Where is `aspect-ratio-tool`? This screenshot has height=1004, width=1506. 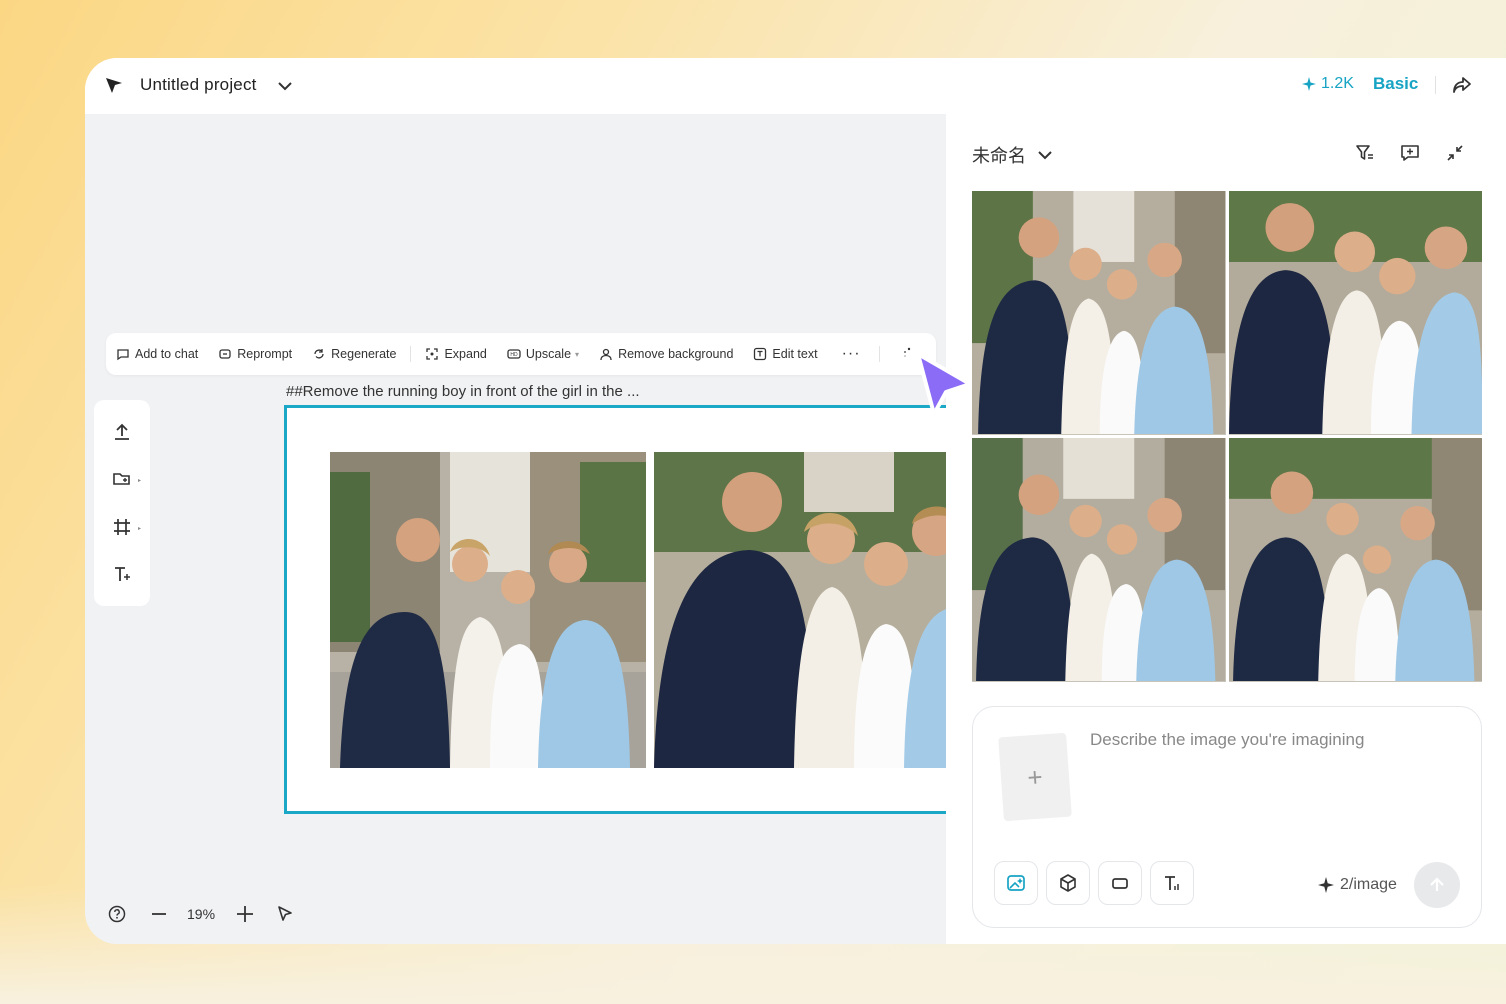
aspect-ratio-tool is located at coordinates (1120, 883).